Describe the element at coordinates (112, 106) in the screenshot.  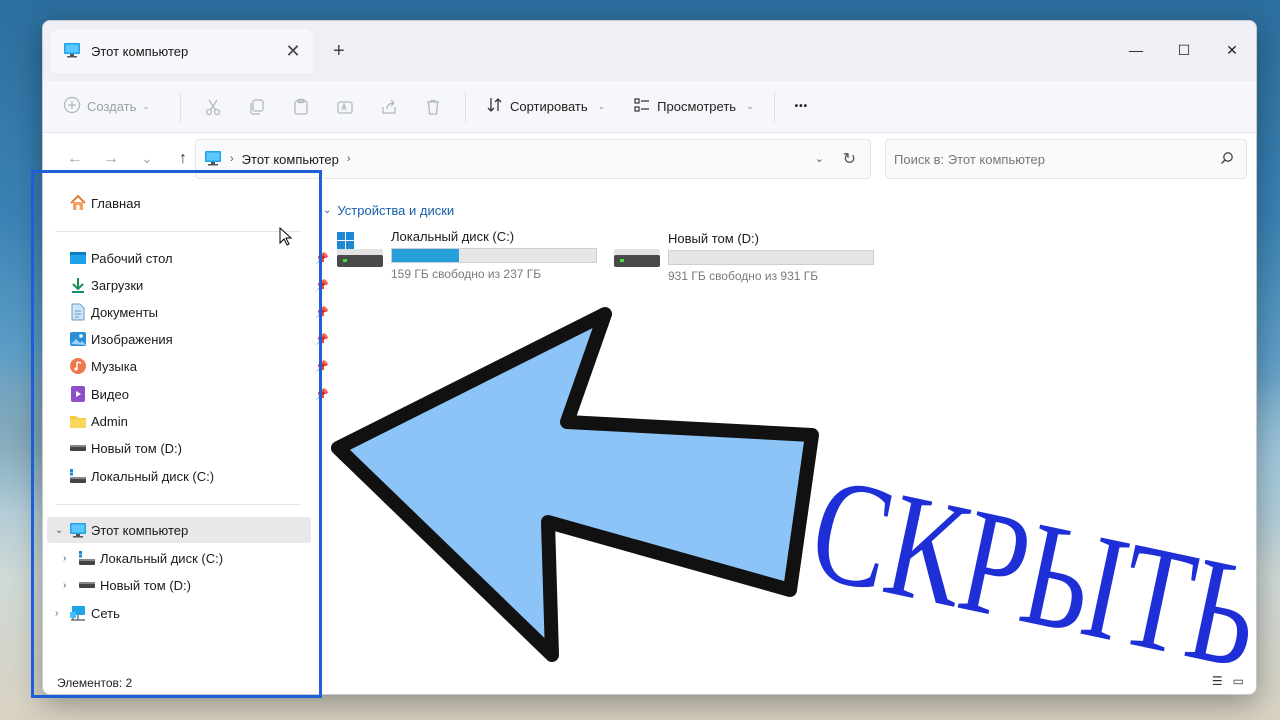
I see `create-label: Создать` at that location.